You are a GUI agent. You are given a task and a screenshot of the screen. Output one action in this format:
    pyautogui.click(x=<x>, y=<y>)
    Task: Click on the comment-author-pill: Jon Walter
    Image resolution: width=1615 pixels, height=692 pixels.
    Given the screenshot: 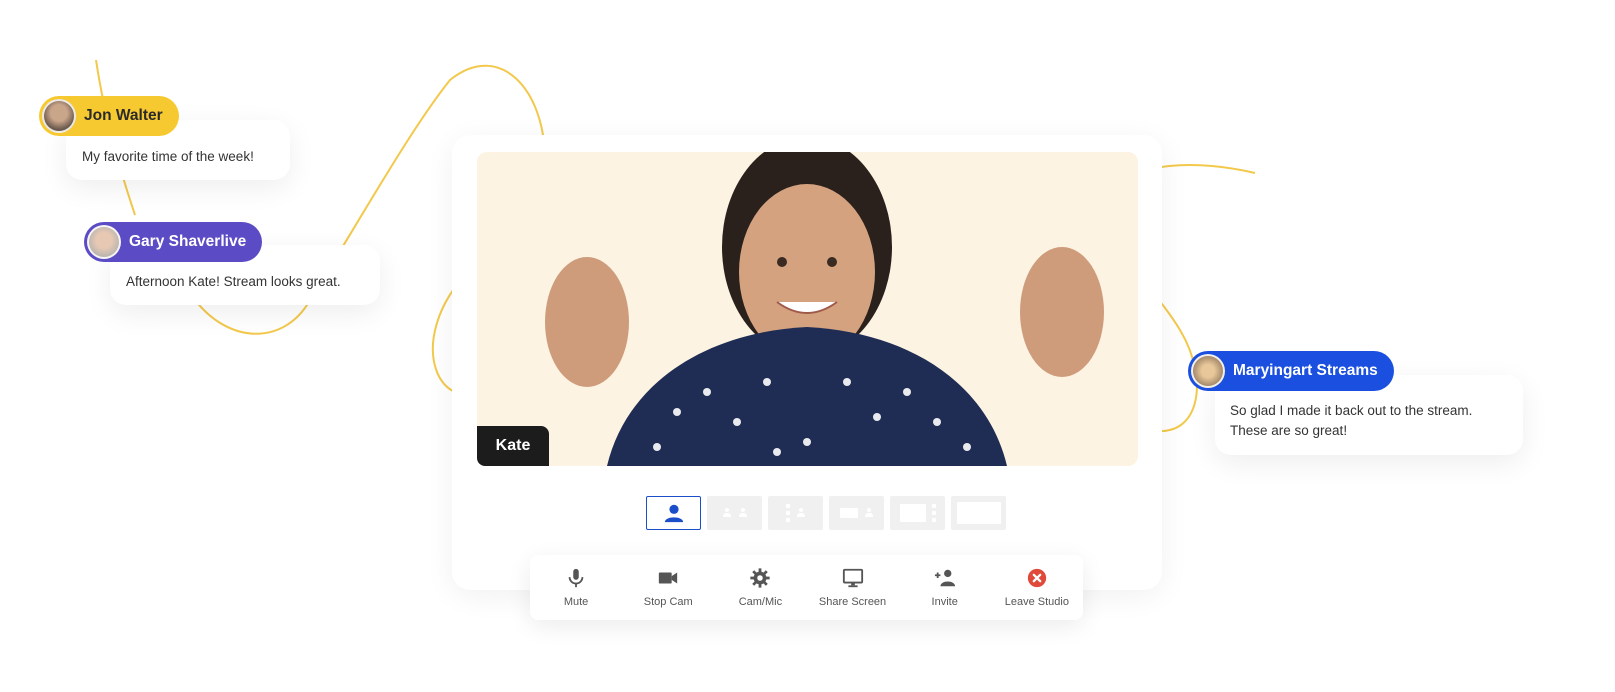 What is the action you would take?
    pyautogui.click(x=109, y=116)
    